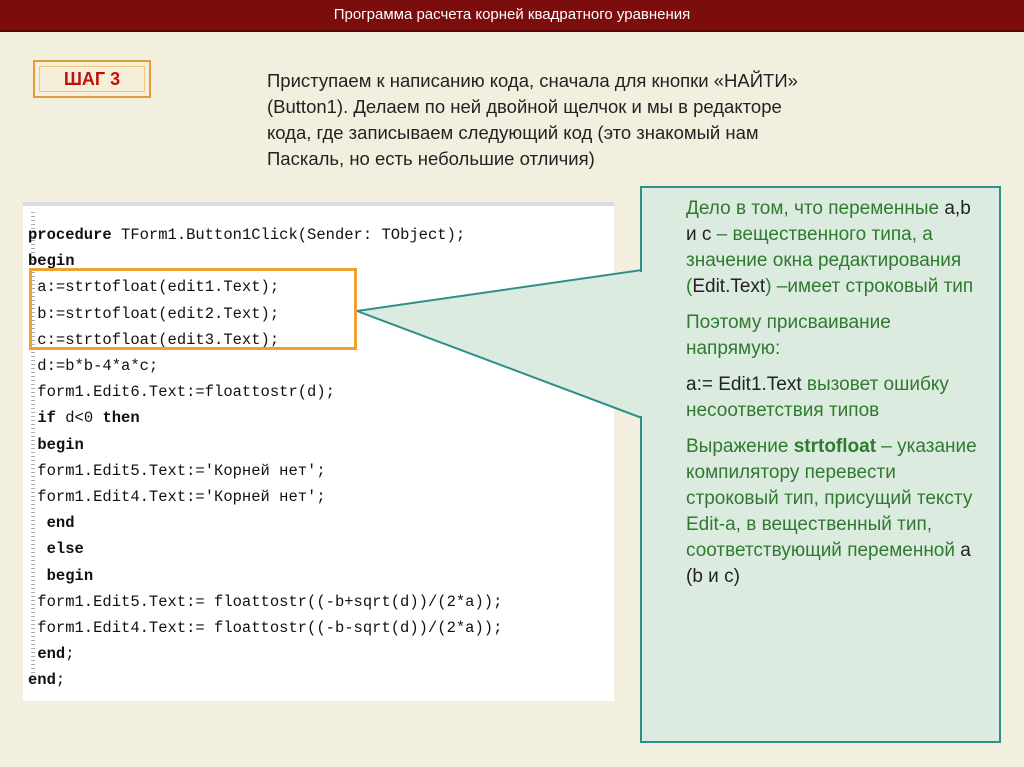  Describe the element at coordinates (193, 309) in the screenshot. I see `highlight-frame` at that location.